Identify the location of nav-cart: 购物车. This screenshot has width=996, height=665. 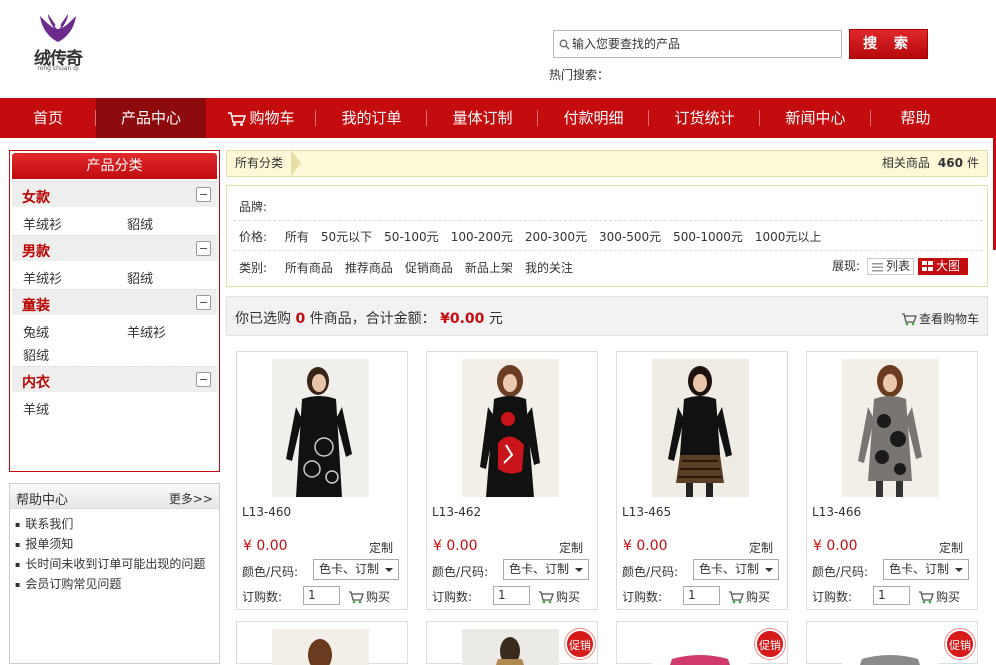
(261, 118).